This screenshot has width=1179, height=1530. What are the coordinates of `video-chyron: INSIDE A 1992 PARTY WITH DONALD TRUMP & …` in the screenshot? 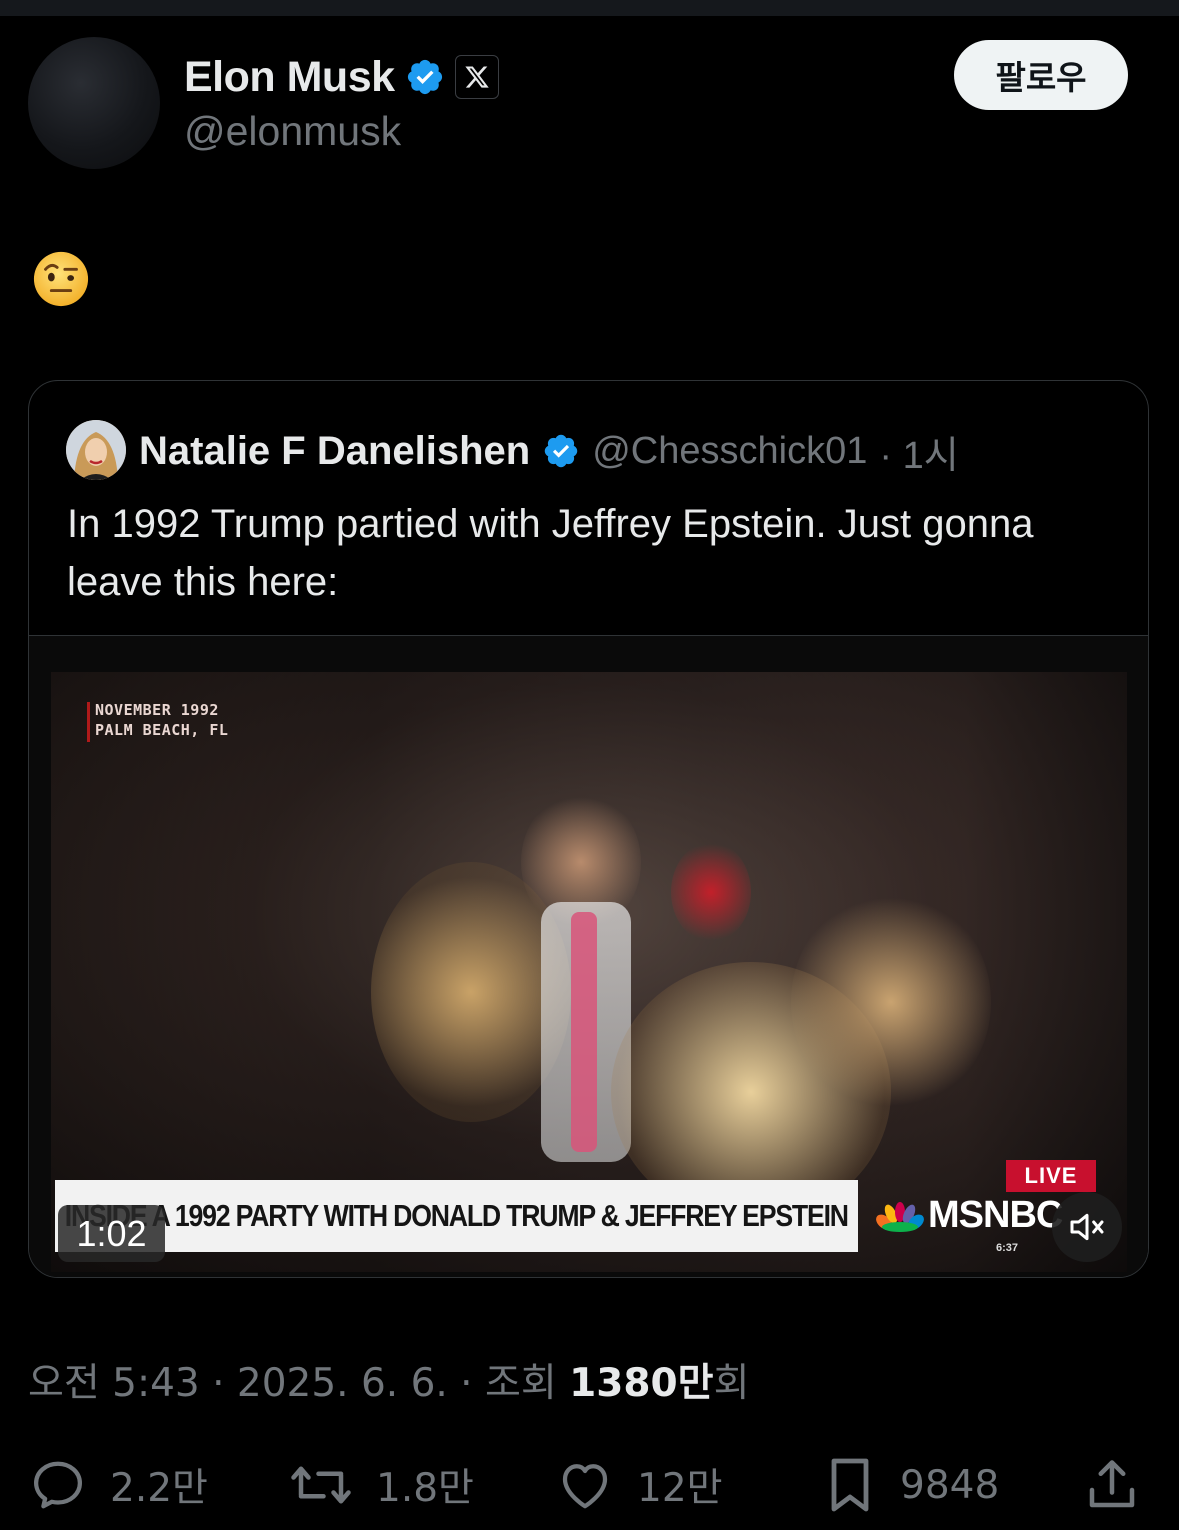 It's located at (456, 1216).